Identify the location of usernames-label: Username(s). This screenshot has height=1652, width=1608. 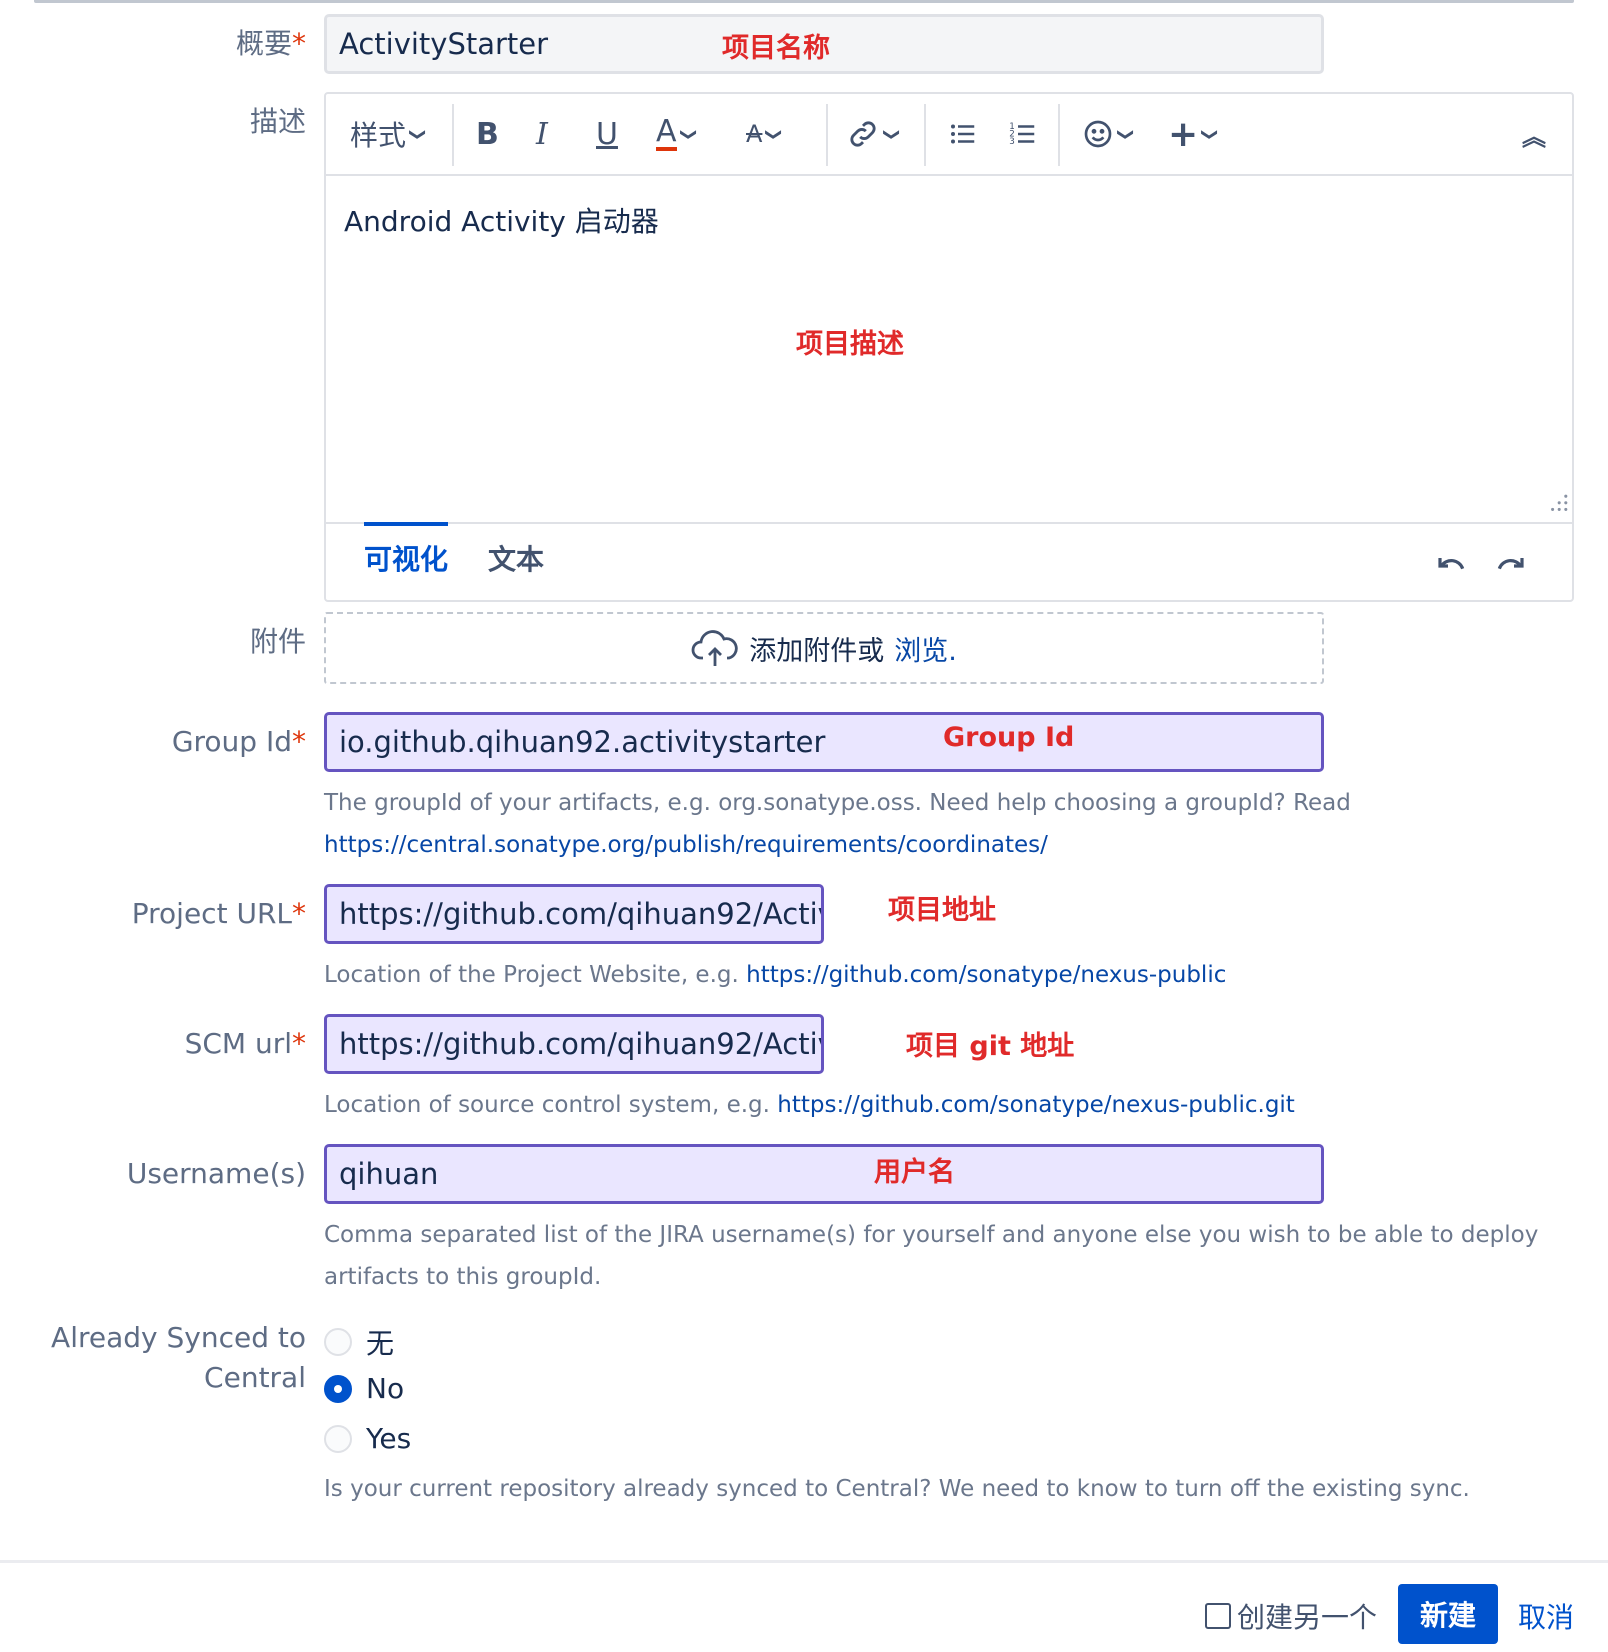
(216, 1173).